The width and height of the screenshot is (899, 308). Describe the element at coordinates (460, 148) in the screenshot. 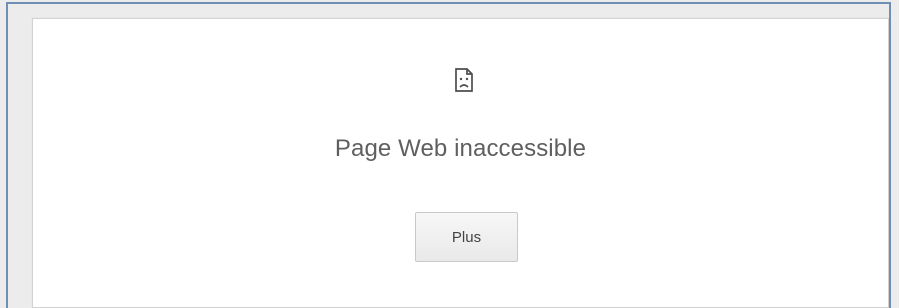

I see `page-title: Page Web inaccessible` at that location.